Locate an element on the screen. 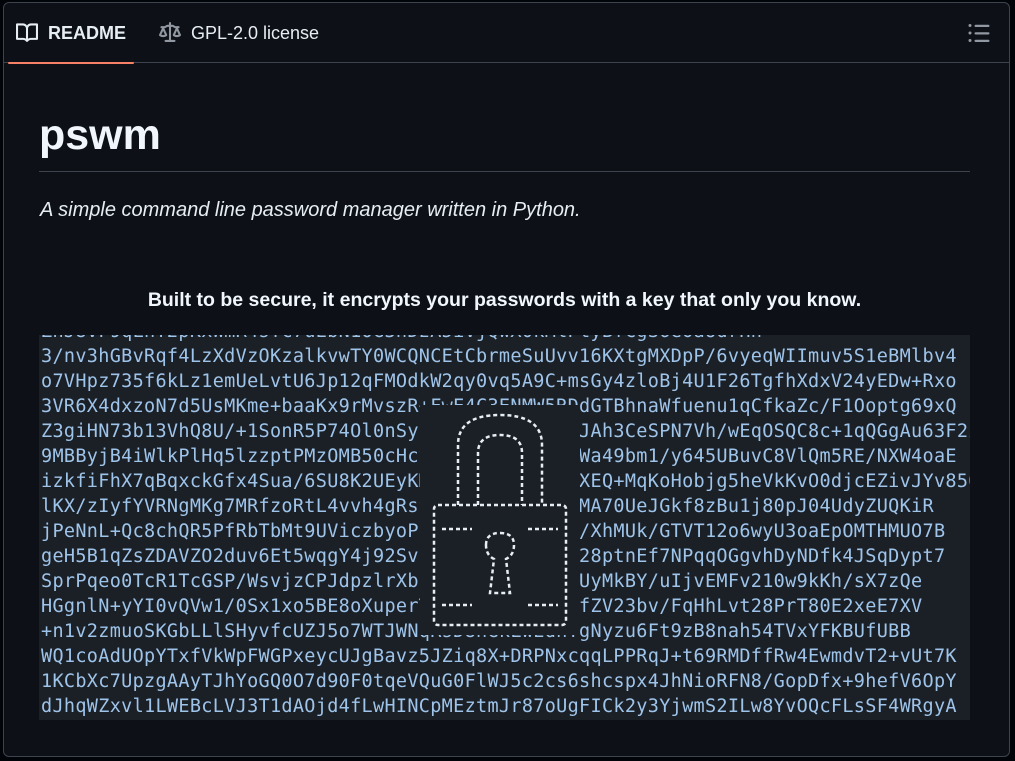  tab-readme-label: README is located at coordinates (87, 32).